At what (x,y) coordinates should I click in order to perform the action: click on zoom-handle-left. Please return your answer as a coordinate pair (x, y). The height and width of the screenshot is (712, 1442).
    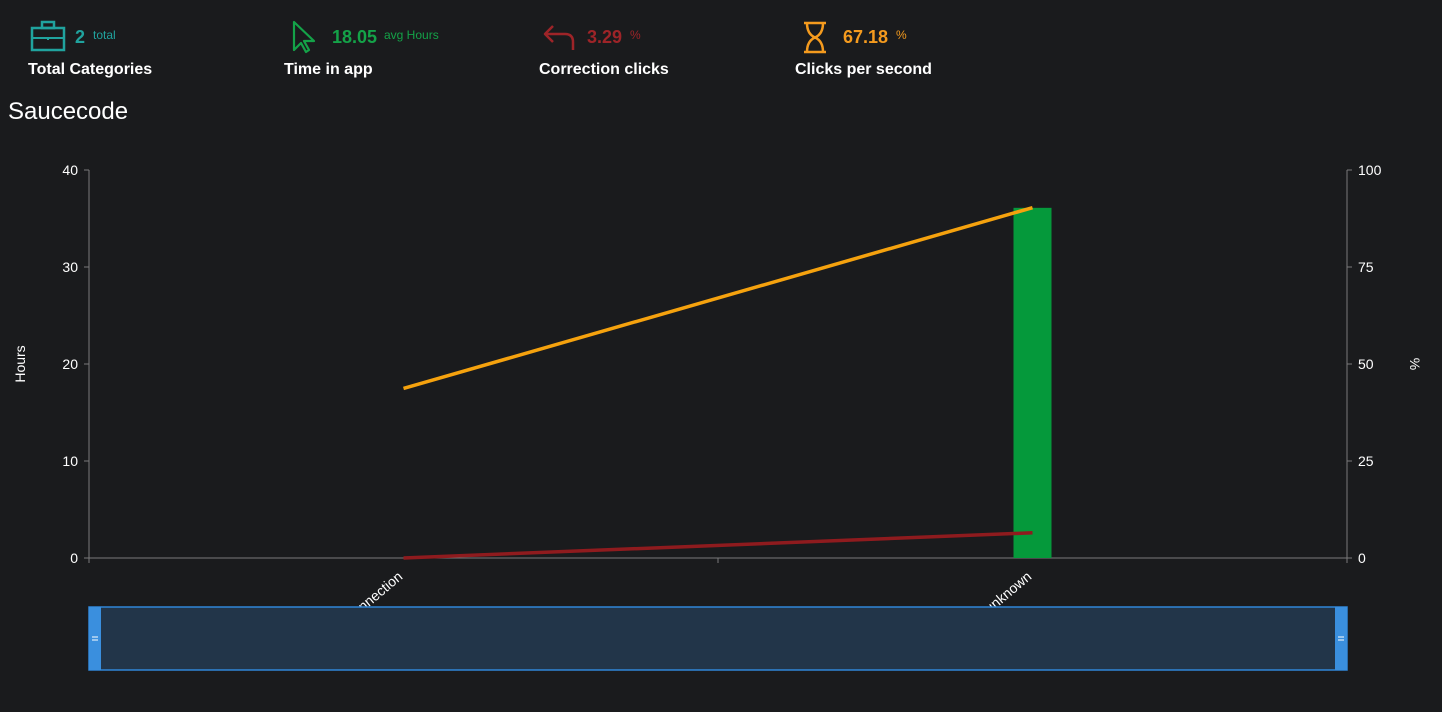
    Looking at the image, I should click on (95, 638).